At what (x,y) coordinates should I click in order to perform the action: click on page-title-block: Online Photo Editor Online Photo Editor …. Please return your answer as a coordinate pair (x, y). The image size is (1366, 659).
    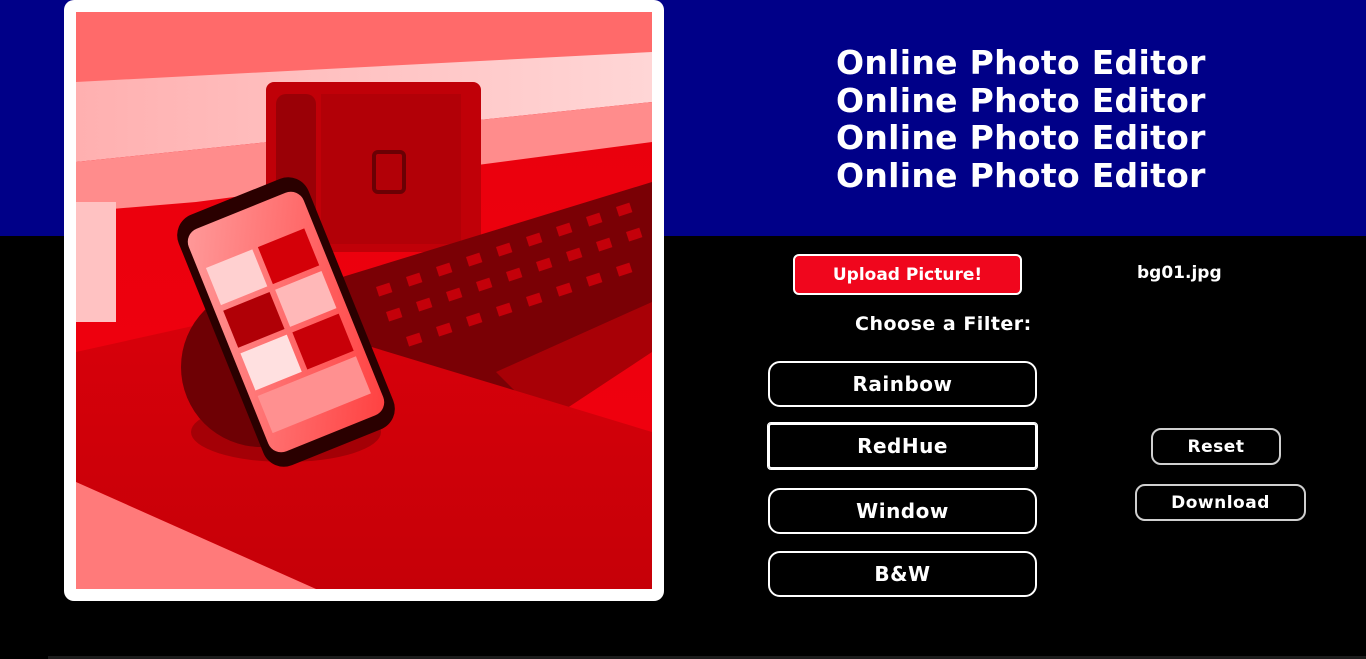
    Looking at the image, I should click on (1066, 119).